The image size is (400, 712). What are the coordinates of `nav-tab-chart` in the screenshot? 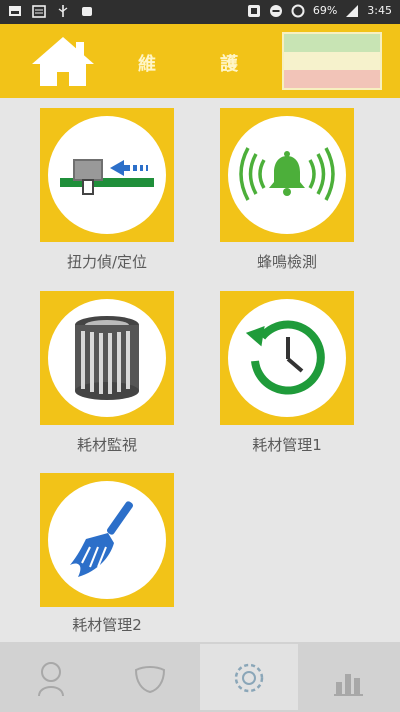 It's located at (348, 677).